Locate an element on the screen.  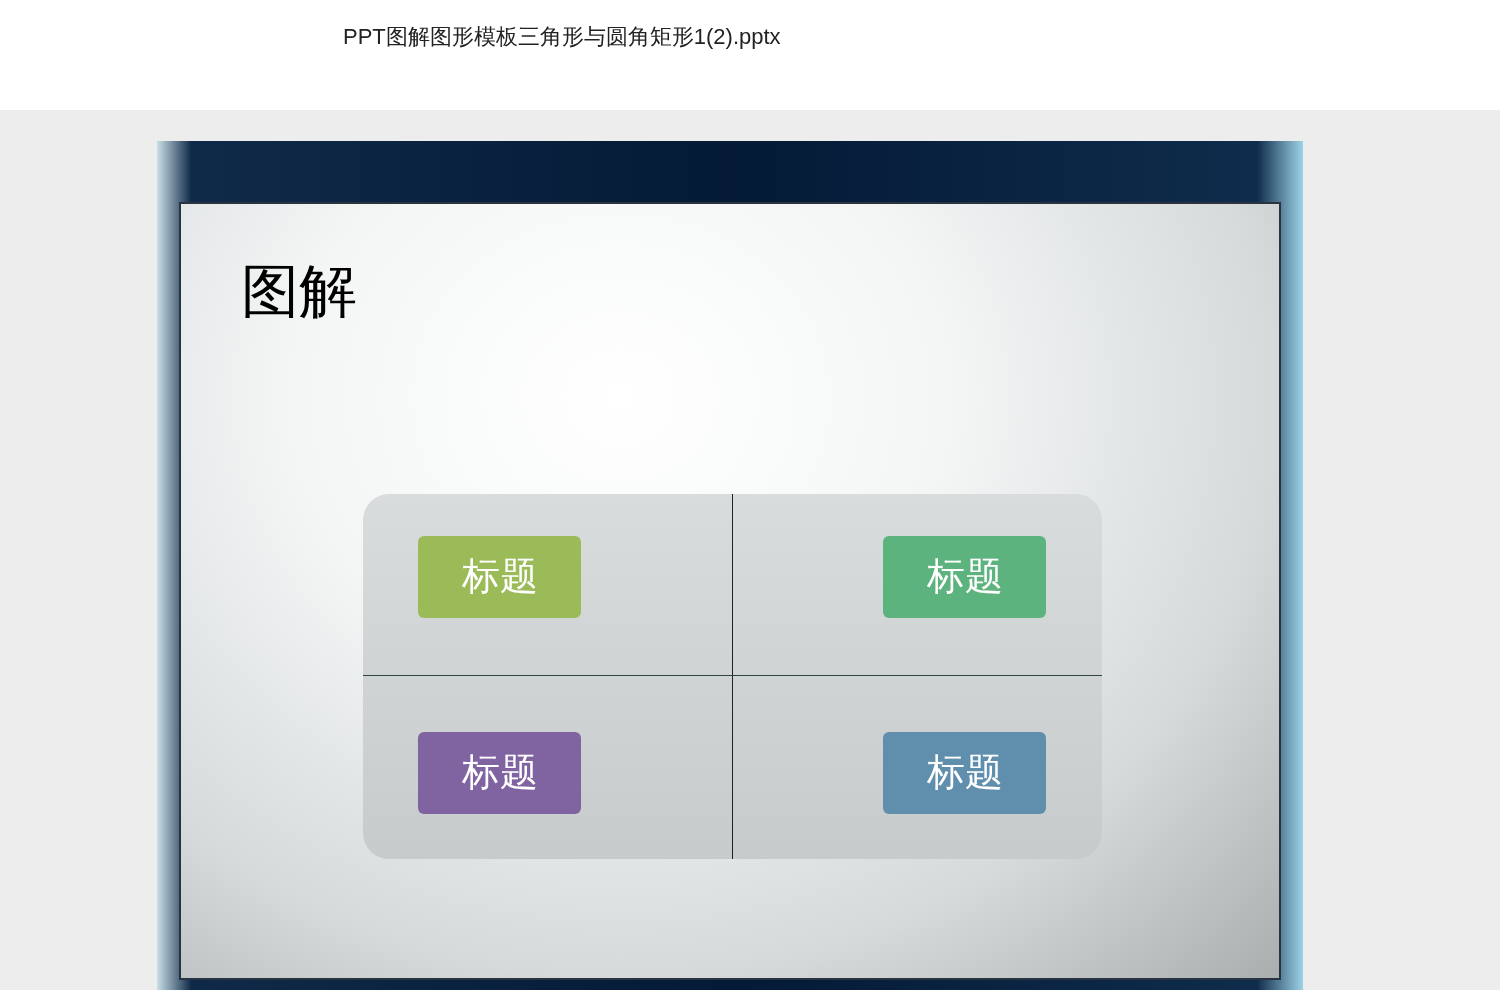
slide-title: 图解 is located at coordinates (299, 292).